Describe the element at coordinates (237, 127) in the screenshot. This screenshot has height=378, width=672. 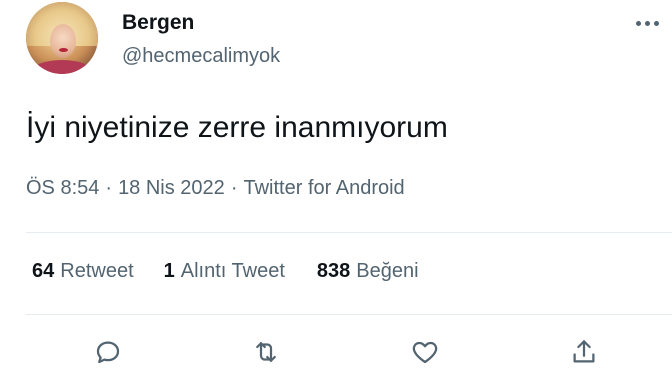
I see `tweet-text: İyi niyetinize zerre inanmıyorum` at that location.